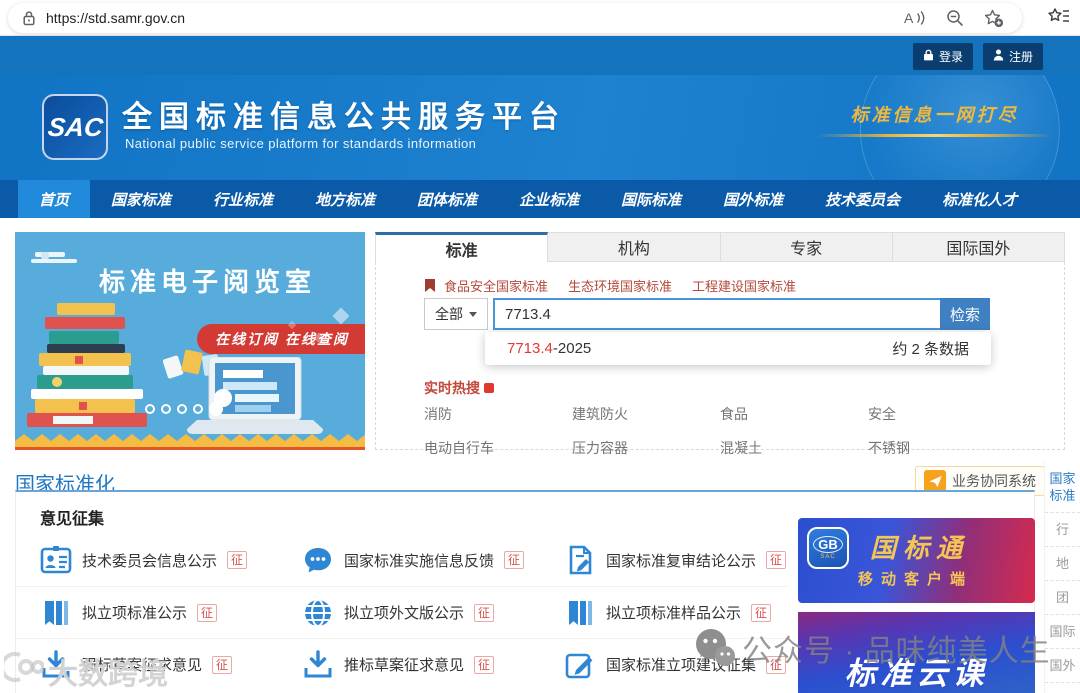 Image resolution: width=1080 pixels, height=693 pixels. I want to click on slogan-text: 标准信息一网打尽, so click(934, 115).